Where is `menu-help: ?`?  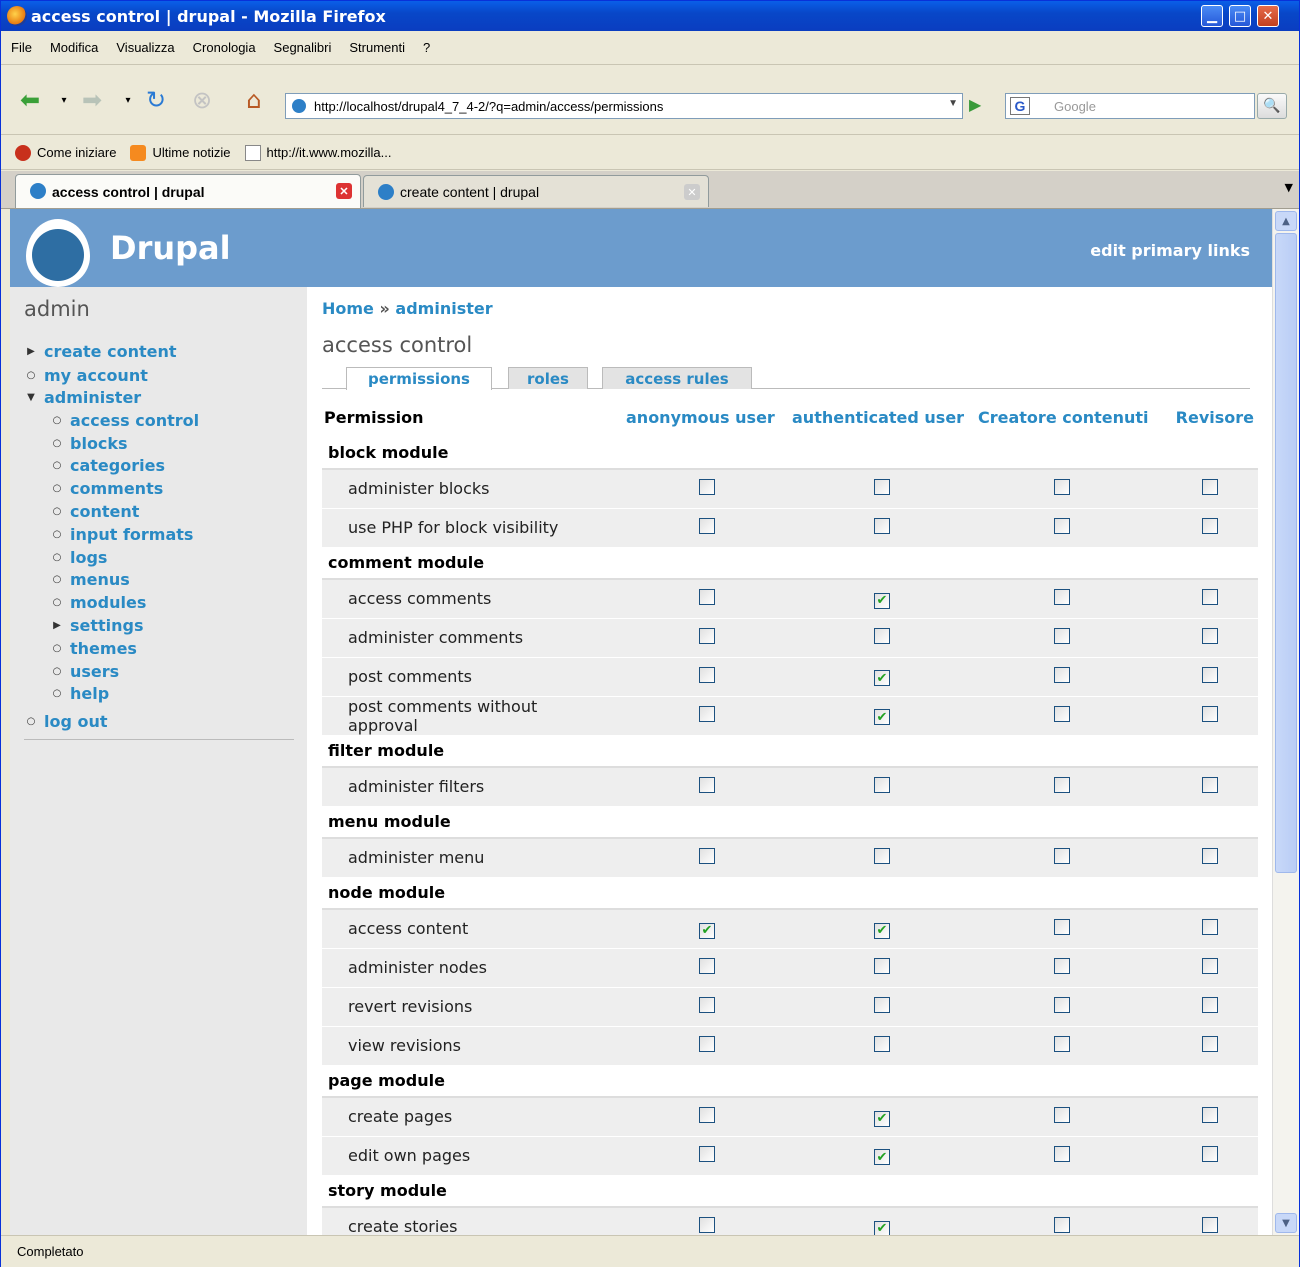
menu-help: ? is located at coordinates (426, 47).